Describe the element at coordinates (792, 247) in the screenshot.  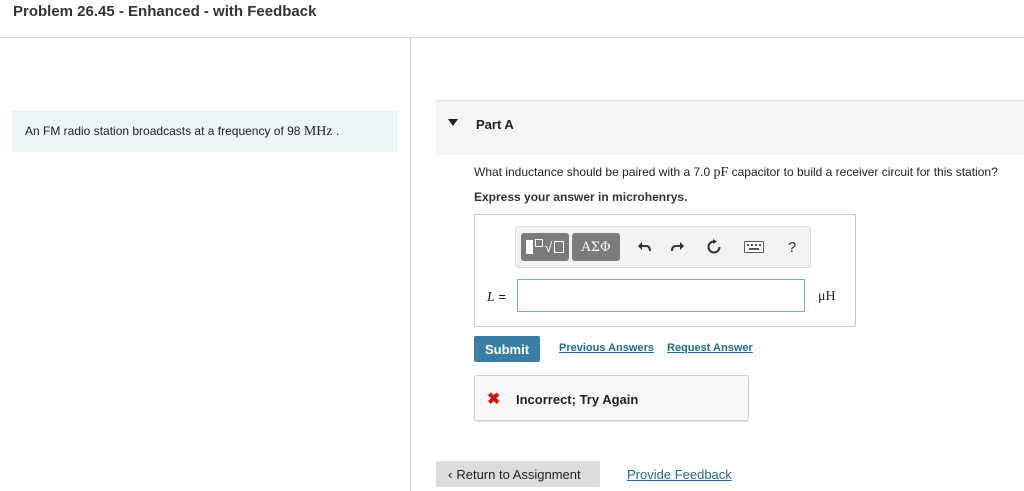
I see `help-button: ?` at that location.